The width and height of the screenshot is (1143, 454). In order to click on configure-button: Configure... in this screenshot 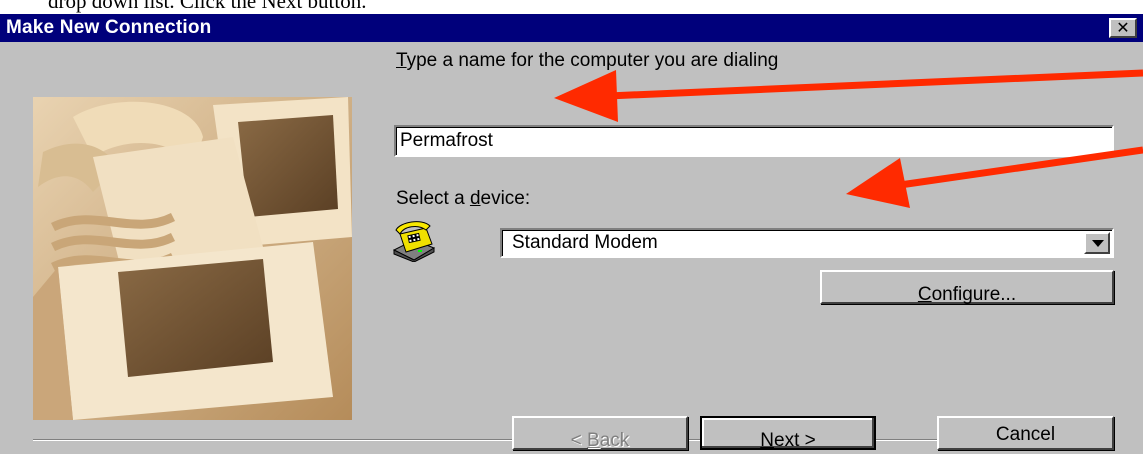, I will do `click(967, 287)`.